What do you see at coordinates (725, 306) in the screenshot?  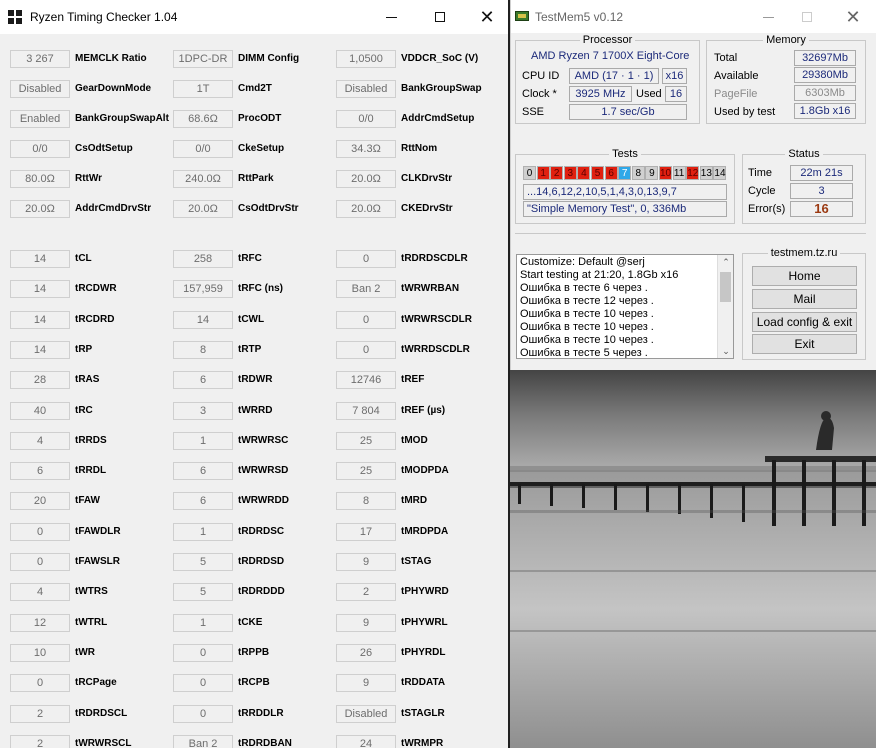 I see `log-scrollbar: ⌃ ⌄` at bounding box center [725, 306].